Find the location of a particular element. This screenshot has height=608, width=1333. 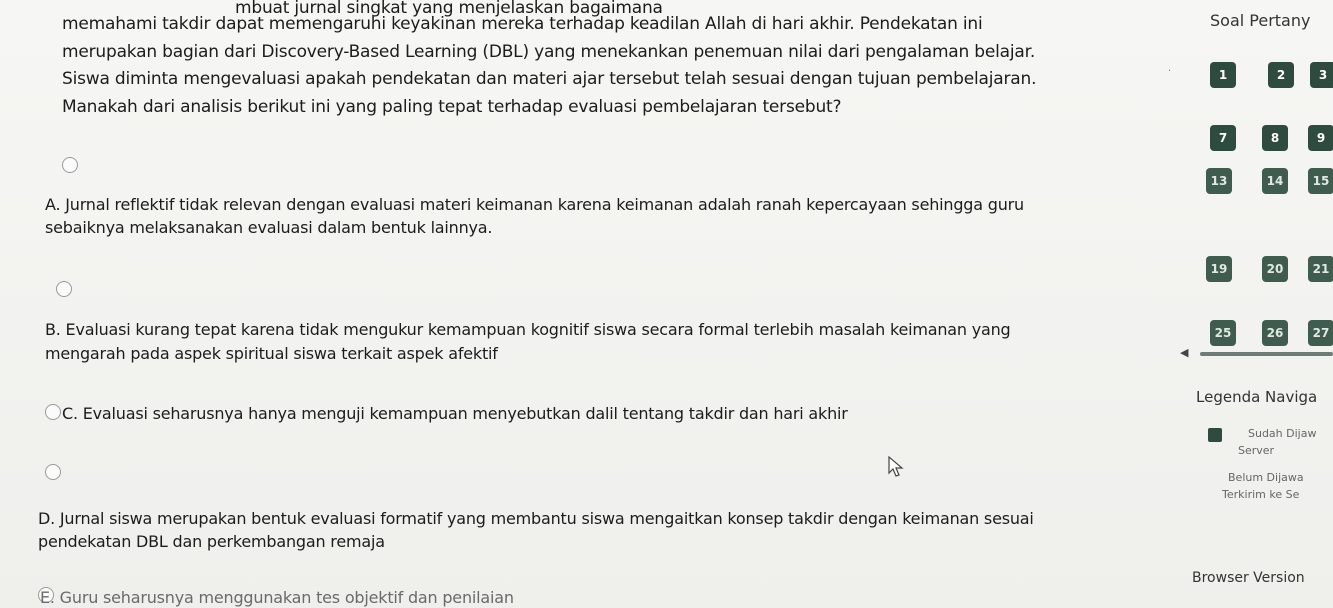

question-nav-2: 2 is located at coordinates (1281, 75).